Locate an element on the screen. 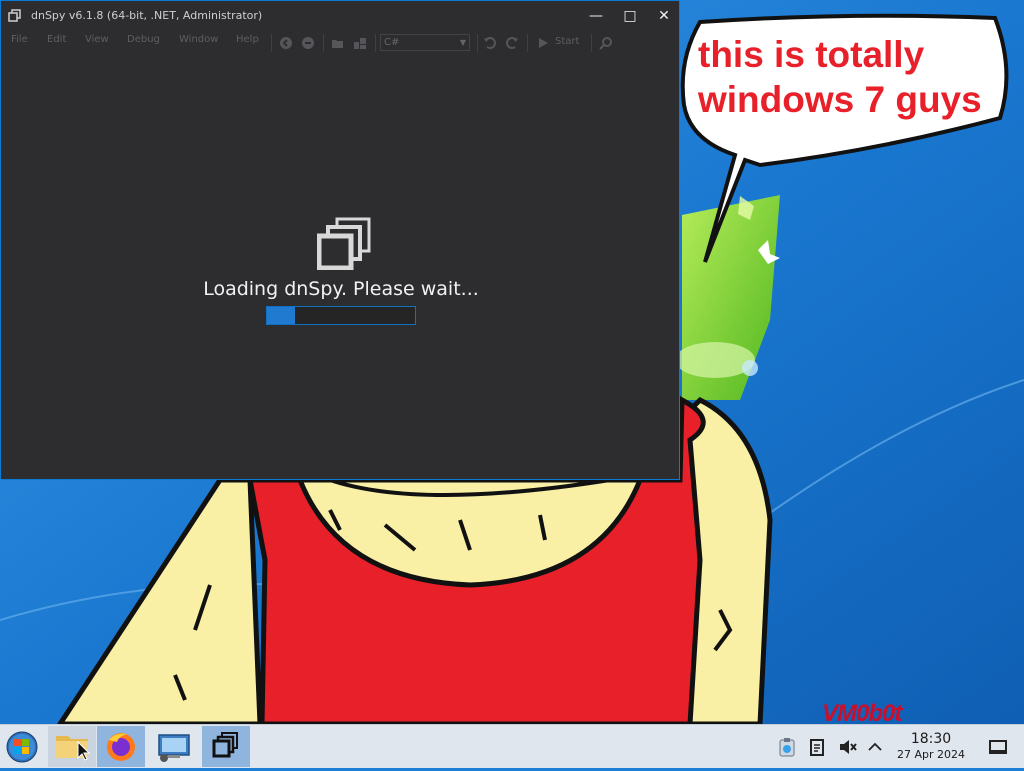 The height and width of the screenshot is (771, 1024). redo-icon is located at coordinates (512, 43).